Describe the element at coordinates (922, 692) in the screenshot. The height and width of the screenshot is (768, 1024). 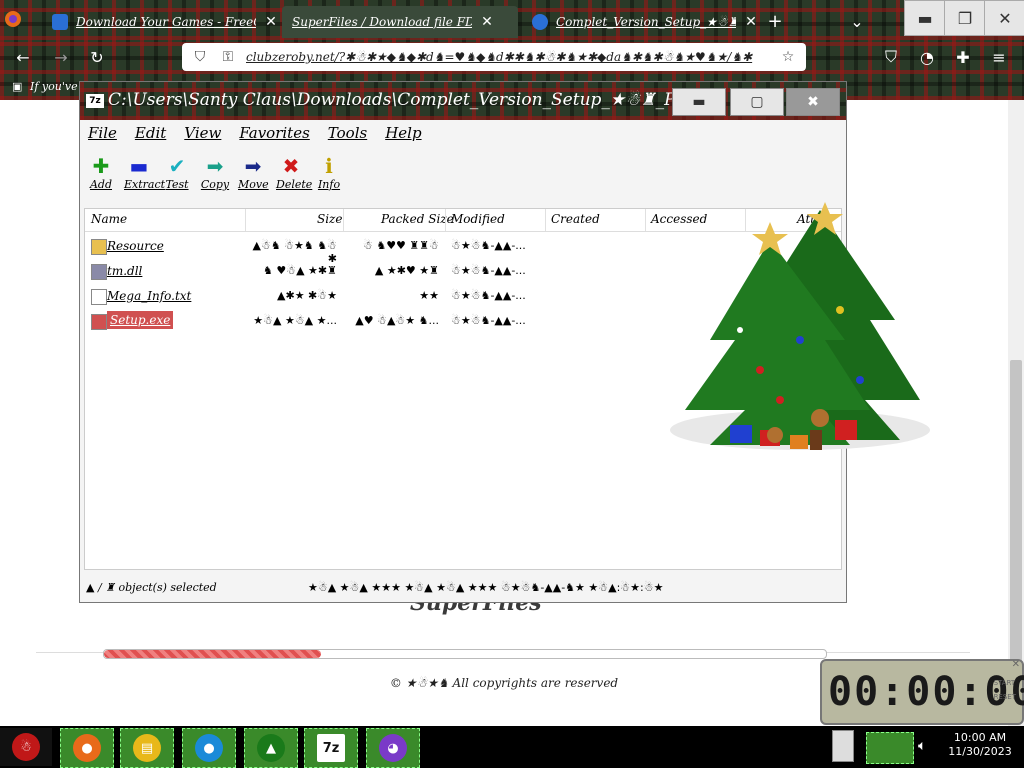
I see `stopwatch-widget: ✕ 00:00:00 START RESET` at that location.